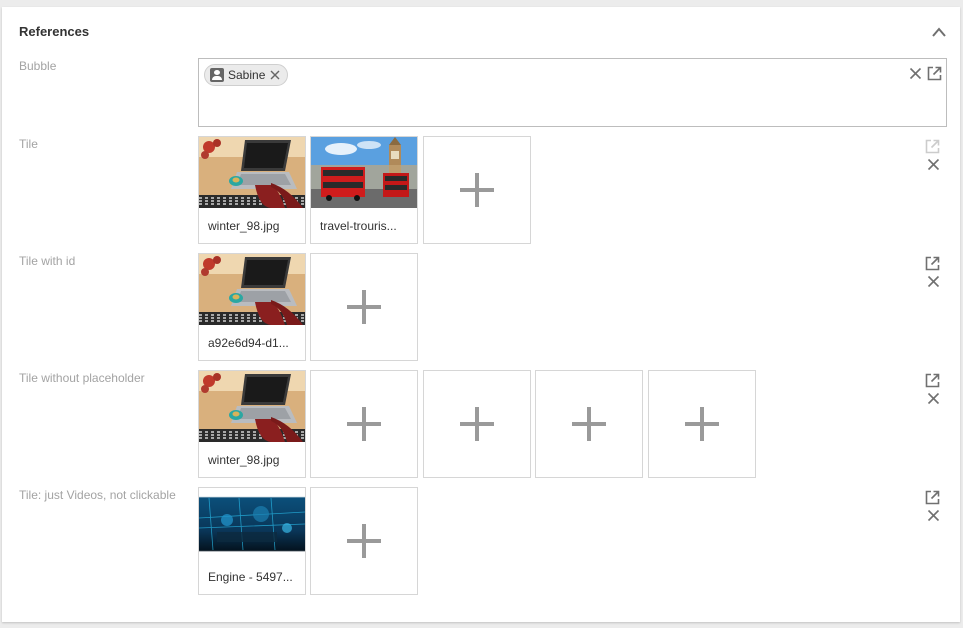 This screenshot has width=963, height=628. I want to click on reference-chip: Sabine, so click(246, 75).